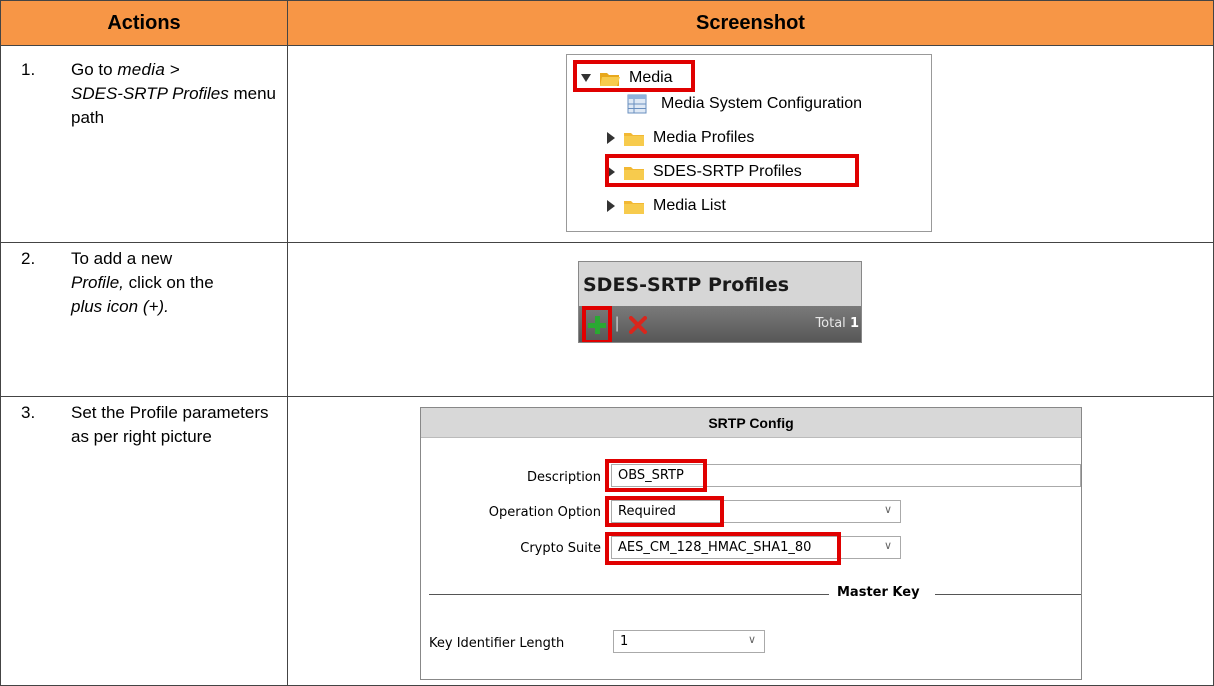 The width and height of the screenshot is (1214, 686). I want to click on panel-title: SRTP Config, so click(751, 423).